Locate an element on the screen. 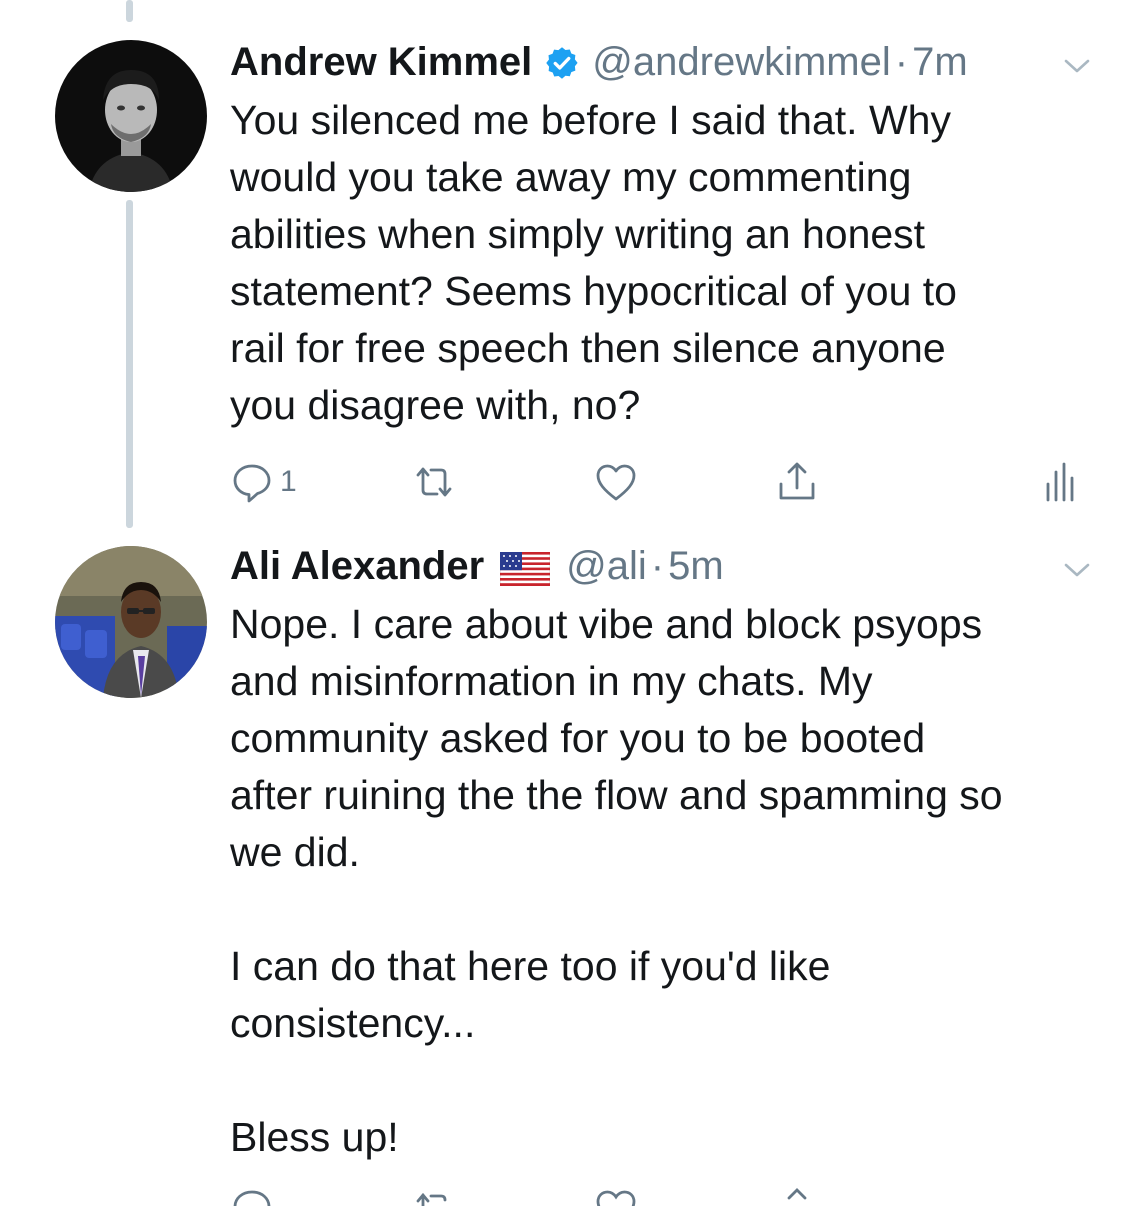 The width and height of the screenshot is (1138, 1206). handle: @andrewkimmel is located at coordinates (741, 62).